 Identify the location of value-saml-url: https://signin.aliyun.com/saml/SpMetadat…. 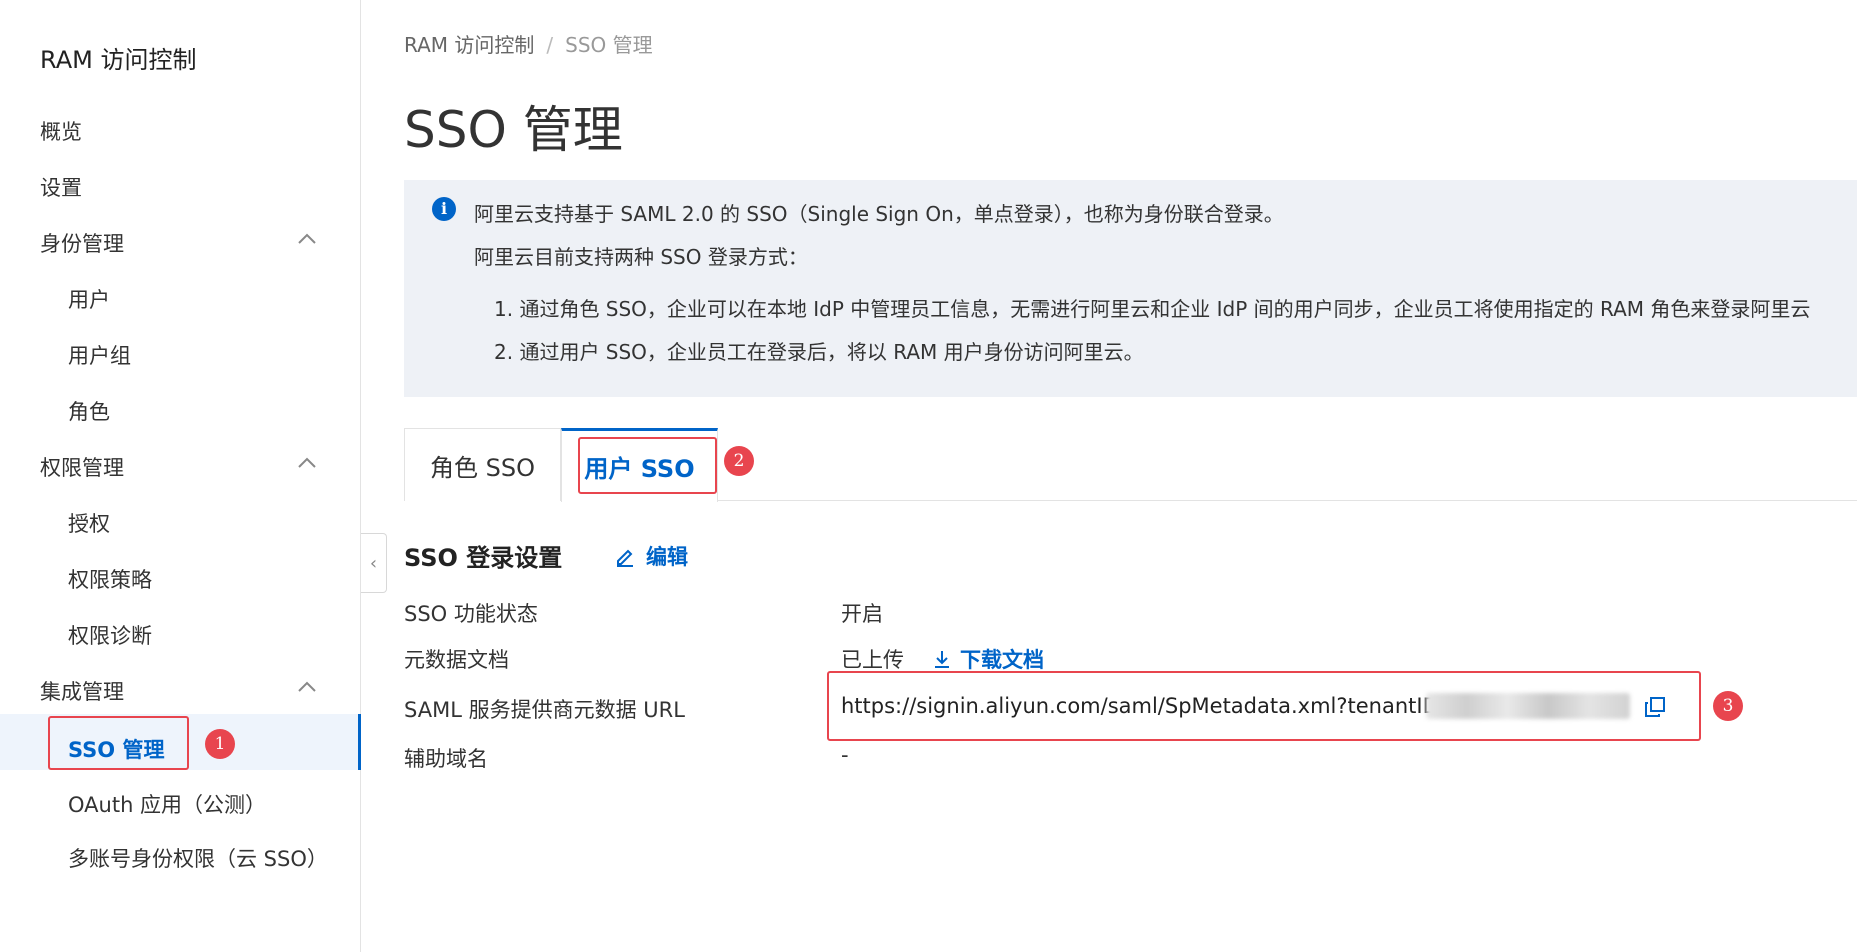
(1155, 706).